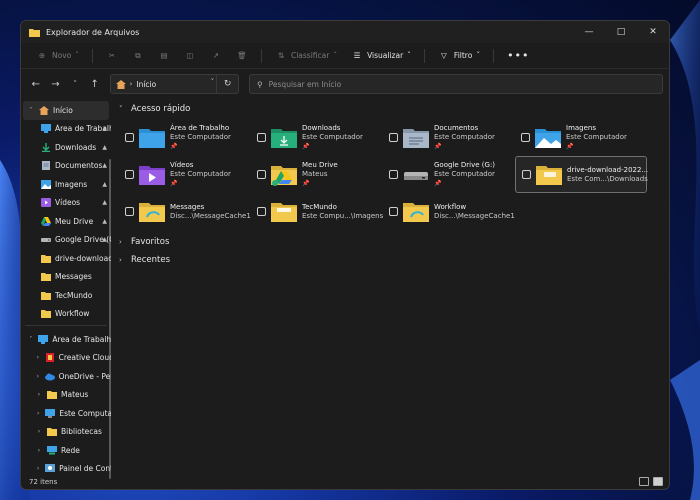  I want to click on sidebar-item-my-drive: Meu Drive ▲, so click(66, 221).